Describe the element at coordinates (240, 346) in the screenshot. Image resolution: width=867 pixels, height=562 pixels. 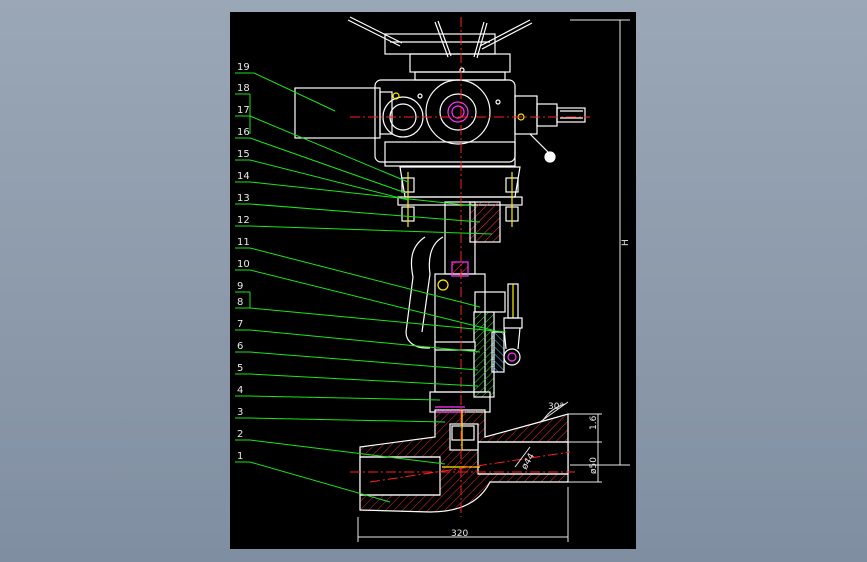
I see `part-label-6: 6` at that location.